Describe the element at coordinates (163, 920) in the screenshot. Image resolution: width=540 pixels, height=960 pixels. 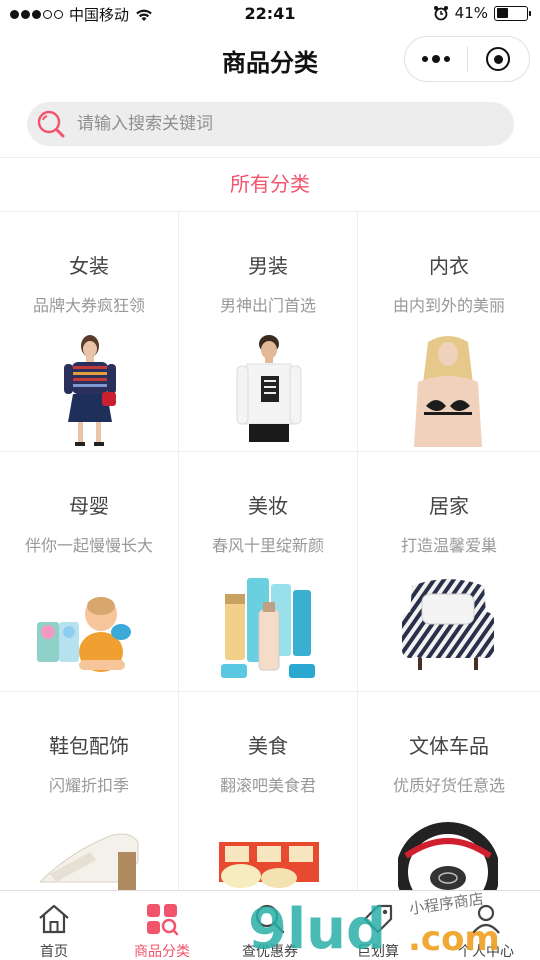
I see `category-icon` at that location.